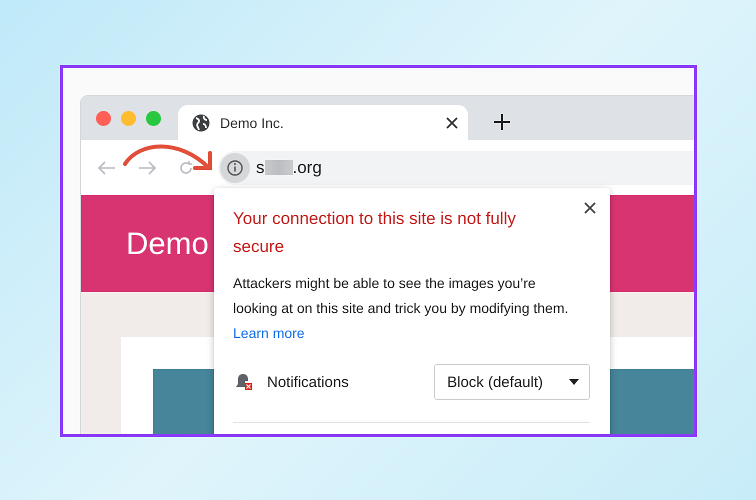 The height and width of the screenshot is (500, 756). I want to click on zoom-window-dot, so click(153, 118).